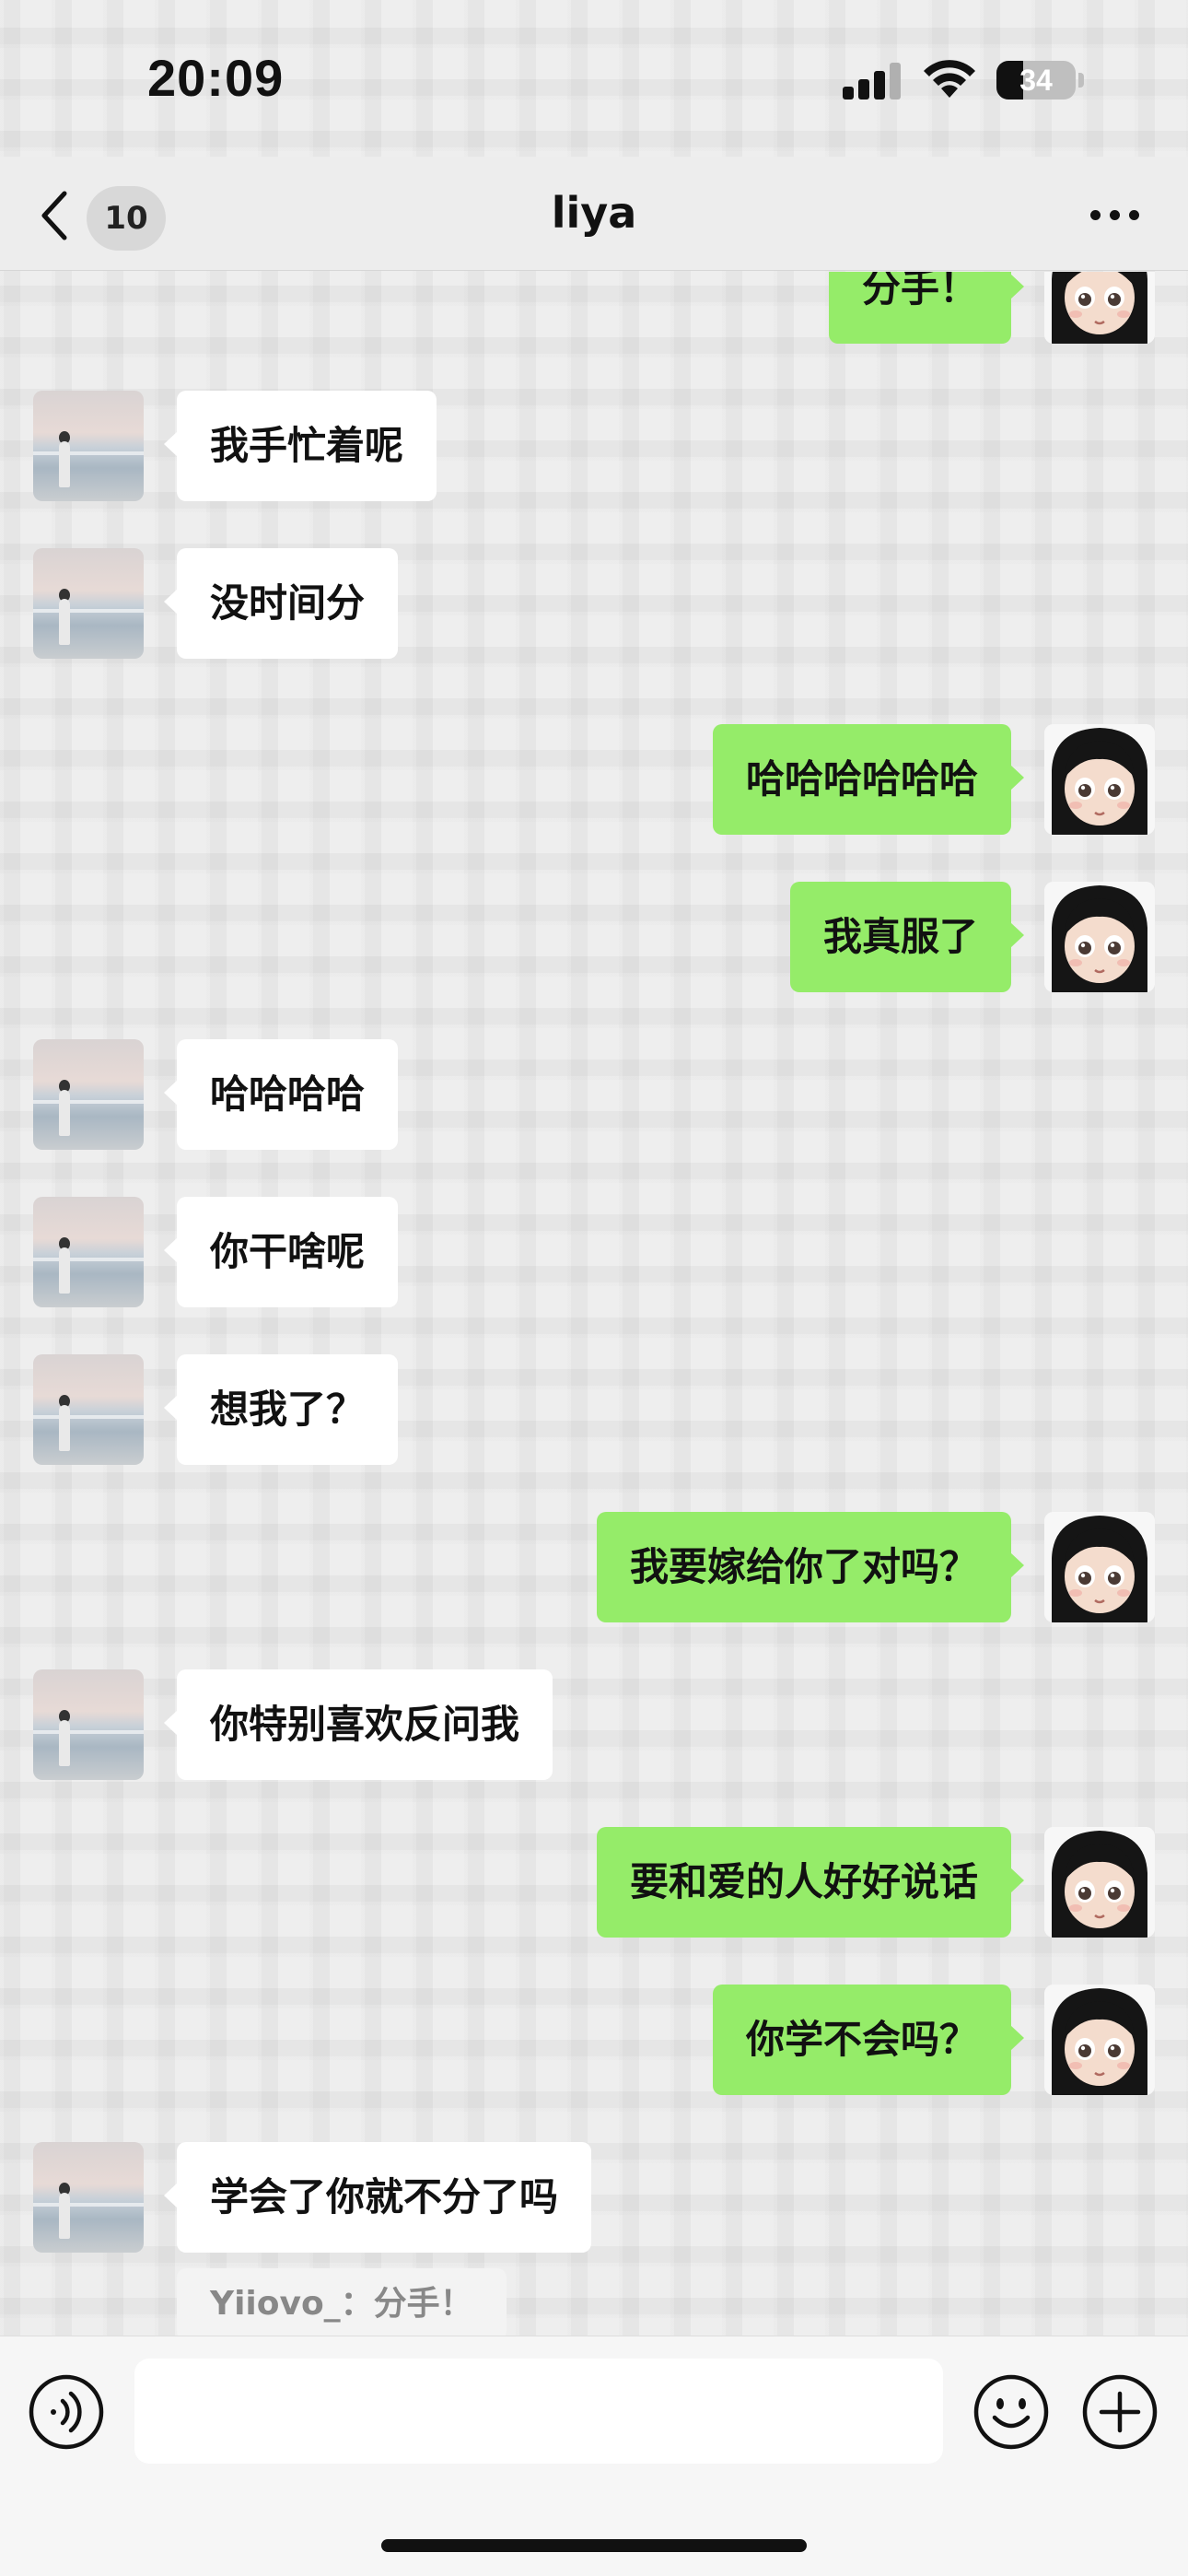 This screenshot has height=2576, width=1188. Describe the element at coordinates (594, 308) in the screenshot. I see `sent-message: 分手！` at that location.